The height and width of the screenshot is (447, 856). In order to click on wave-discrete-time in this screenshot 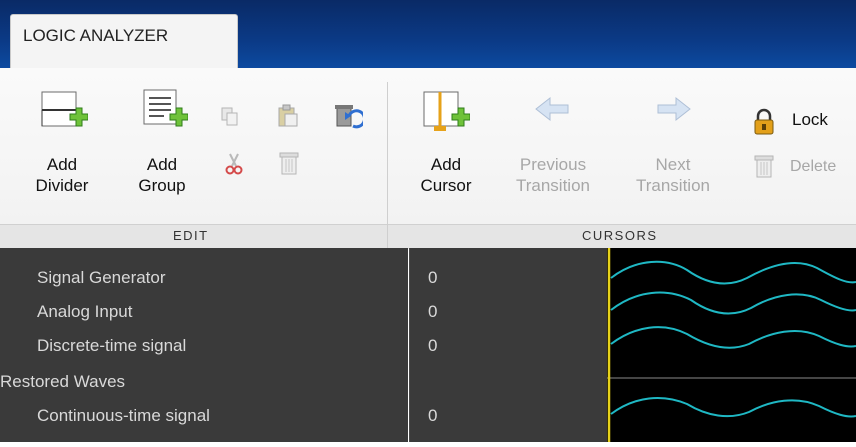, I will do `click(733, 337)`.